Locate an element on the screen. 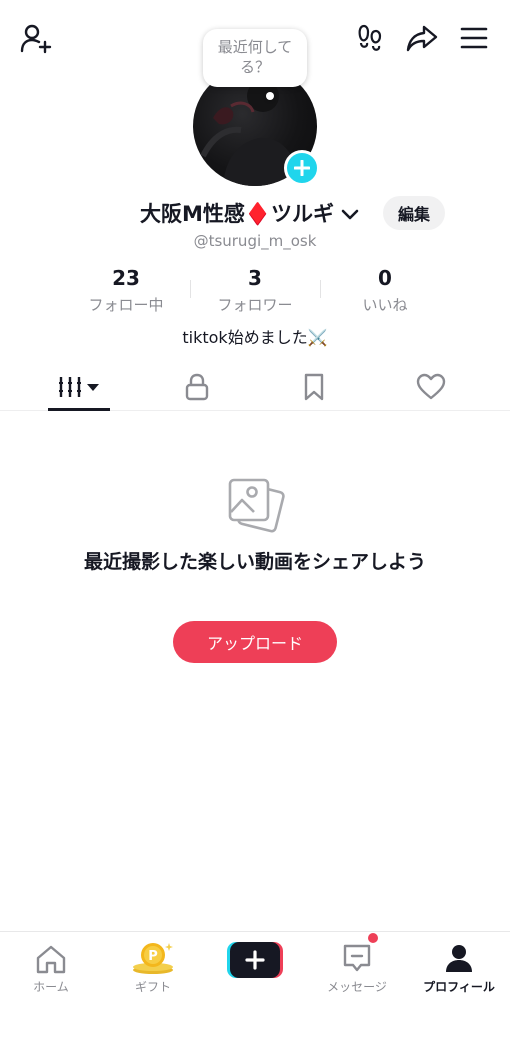  status-bubble-text: 最近何してる？ is located at coordinates (255, 57).